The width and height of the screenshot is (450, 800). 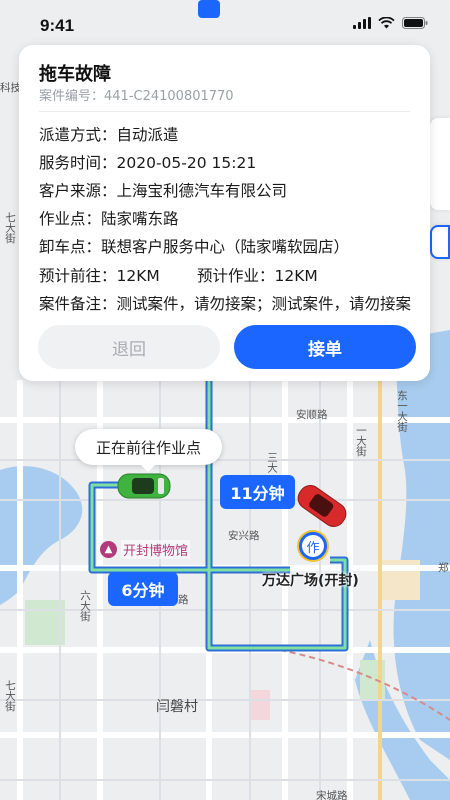 What do you see at coordinates (156, 549) in the screenshot?
I see `poi-museum-label: 开封博物馆` at bounding box center [156, 549].